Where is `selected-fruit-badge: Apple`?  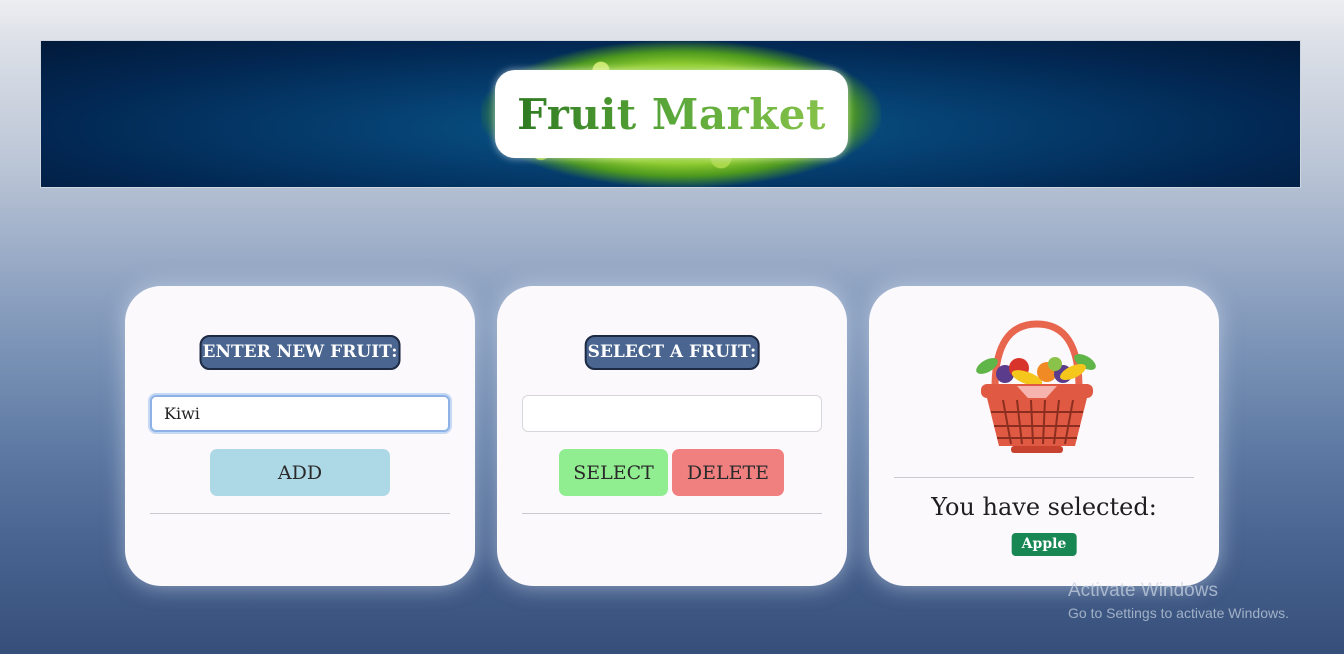
selected-fruit-badge: Apple is located at coordinates (1044, 544).